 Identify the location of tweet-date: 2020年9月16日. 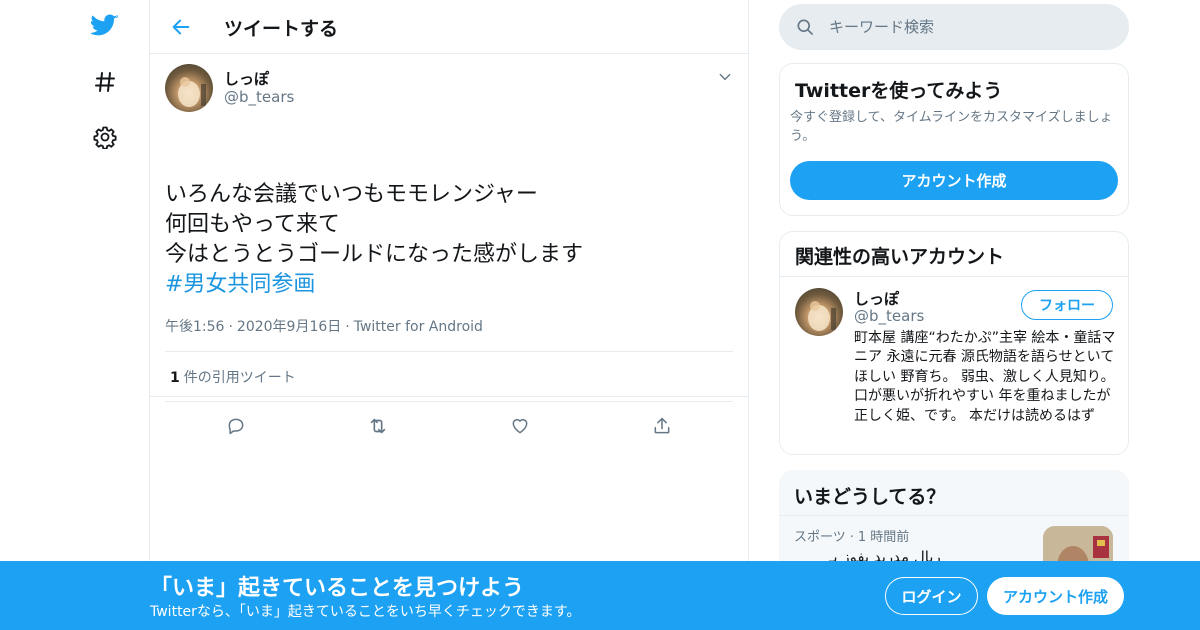
(289, 327).